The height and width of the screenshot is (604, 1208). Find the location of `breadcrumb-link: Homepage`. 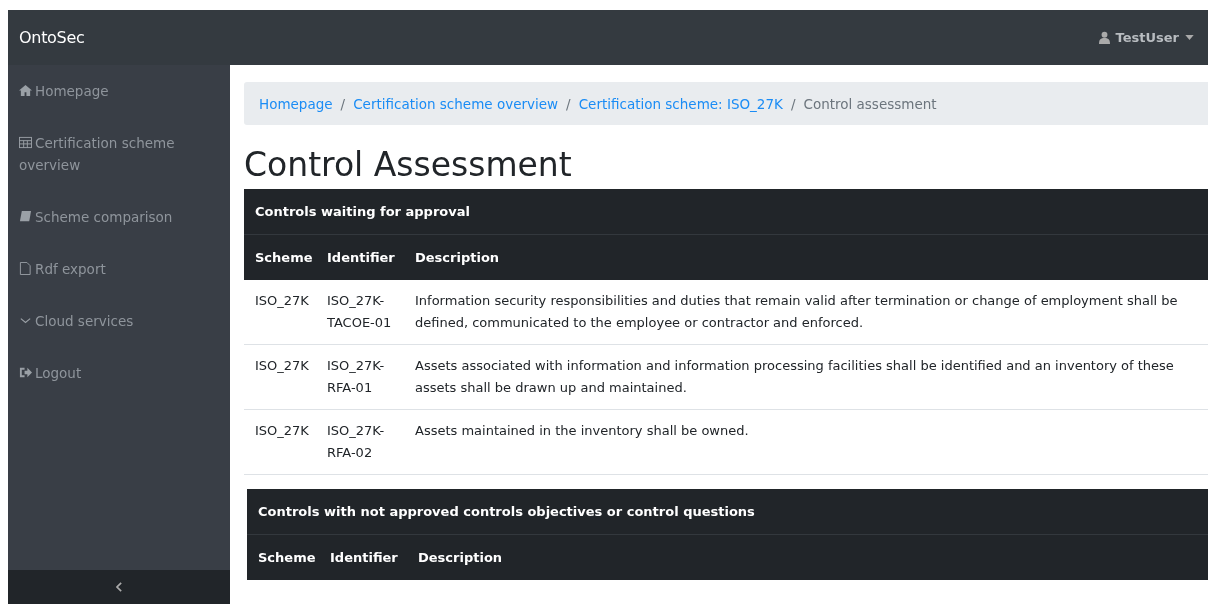

breadcrumb-link: Homepage is located at coordinates (296, 103).